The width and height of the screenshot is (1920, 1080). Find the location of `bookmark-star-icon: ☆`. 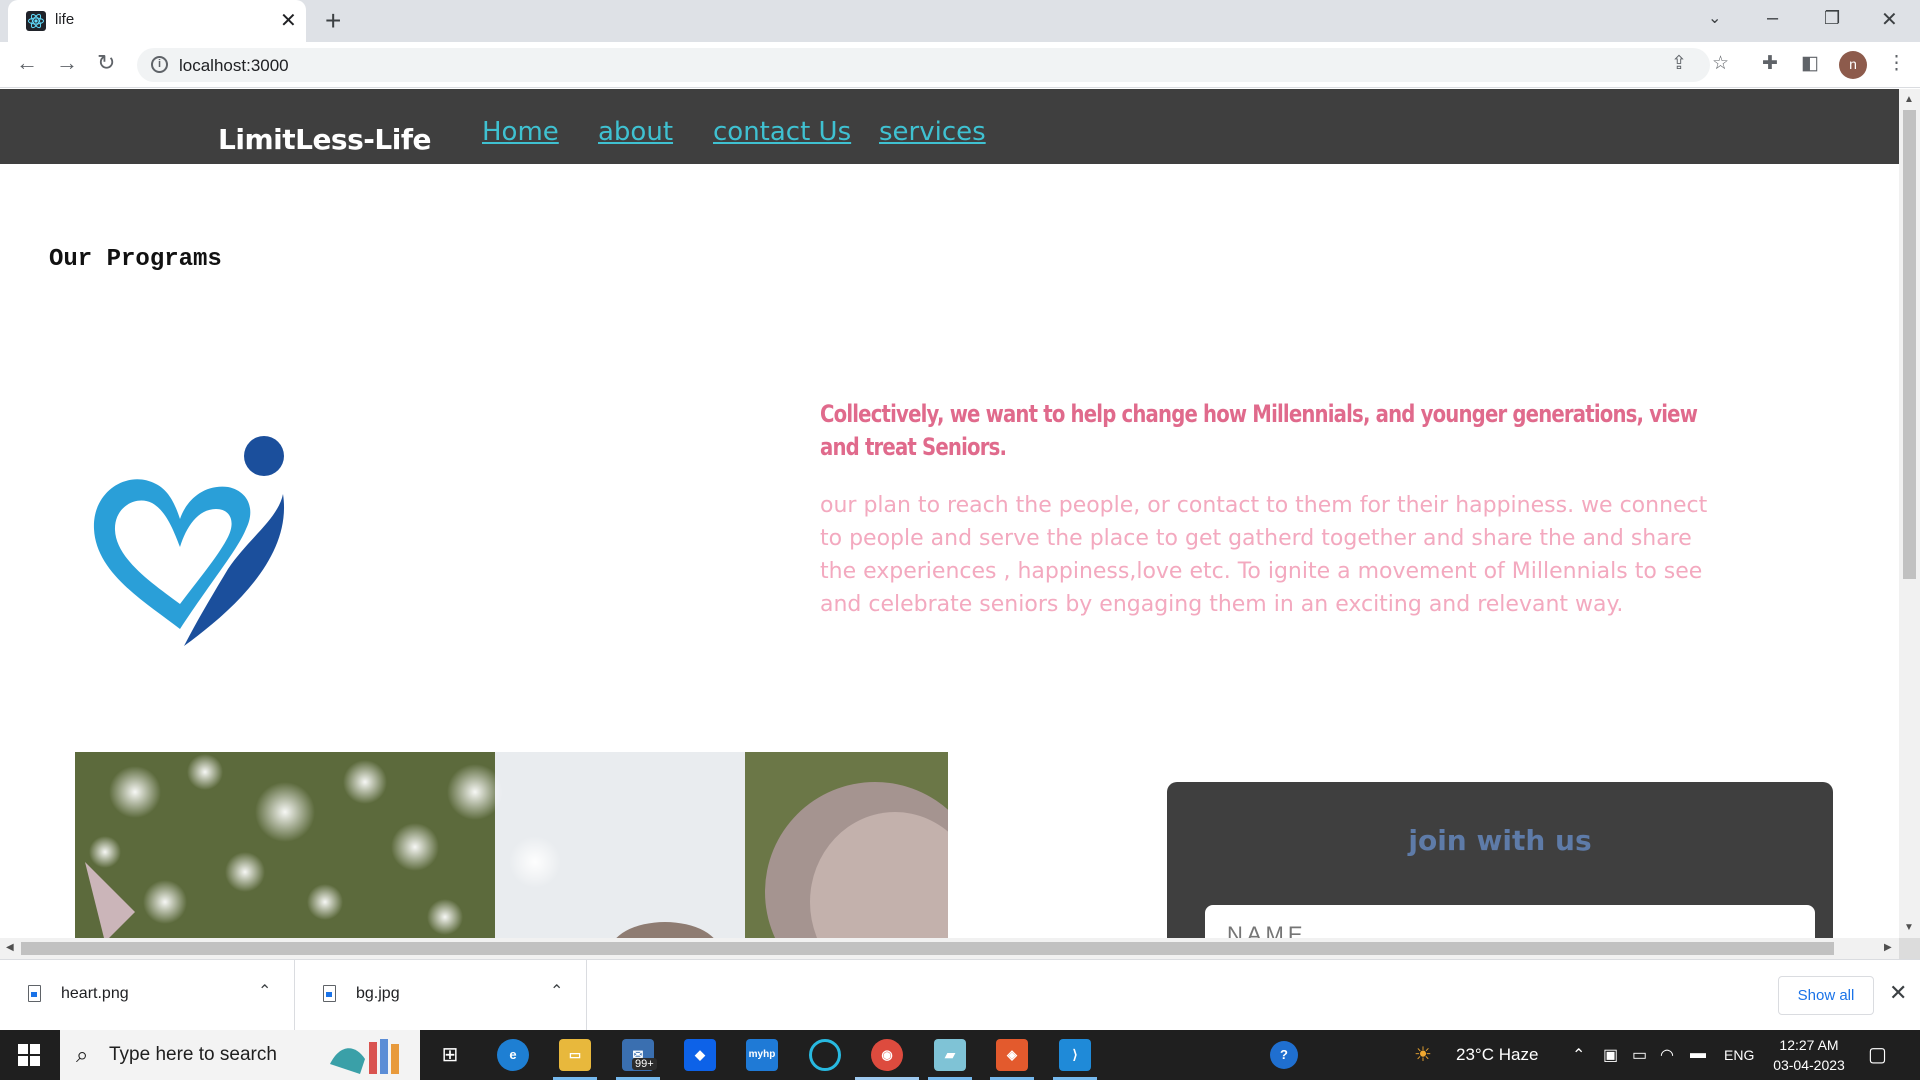

bookmark-star-icon: ☆ is located at coordinates (1720, 63).